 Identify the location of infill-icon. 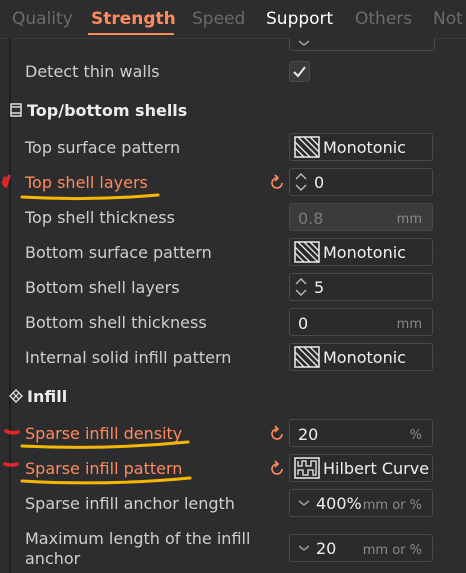
(16, 397).